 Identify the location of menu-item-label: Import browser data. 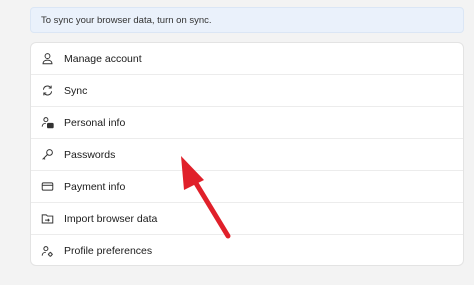
(111, 218).